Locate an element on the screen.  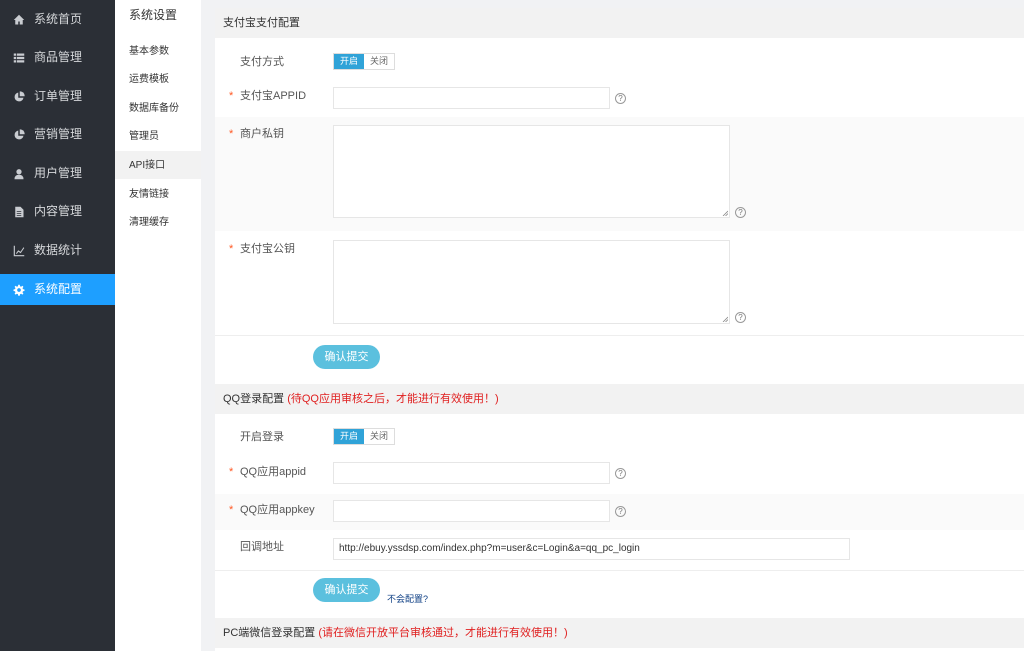
qq-appid-row: * QQ应用appid ? is located at coordinates (619, 477).